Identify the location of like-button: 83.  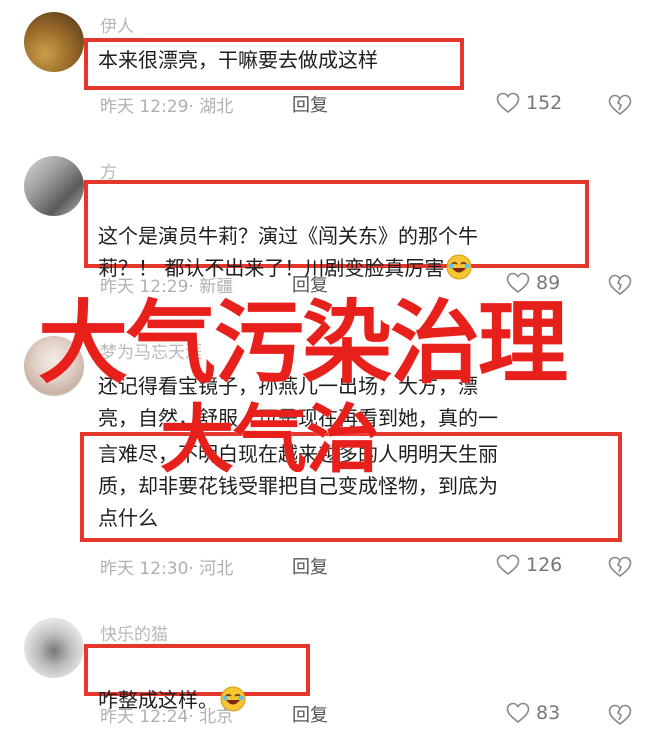
(533, 713).